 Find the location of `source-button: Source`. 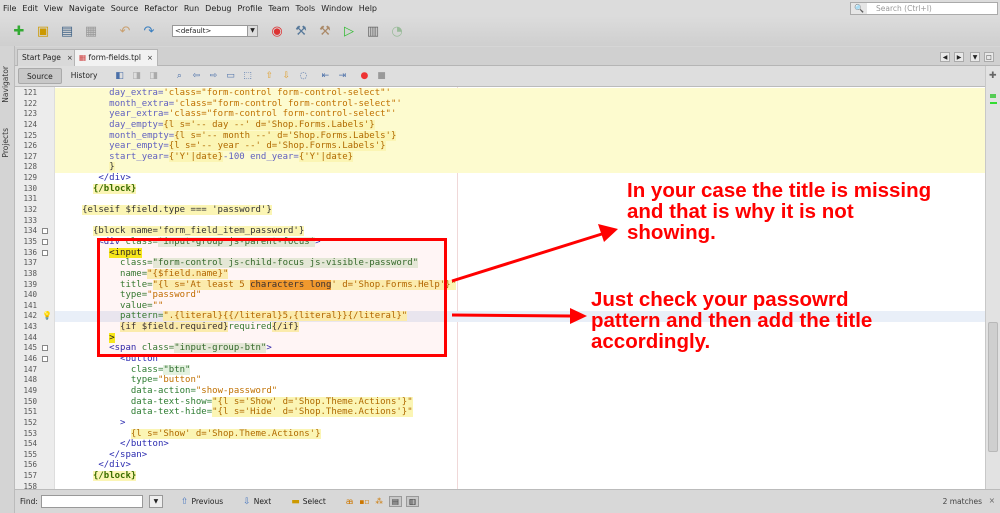

source-button: Source is located at coordinates (40, 76).